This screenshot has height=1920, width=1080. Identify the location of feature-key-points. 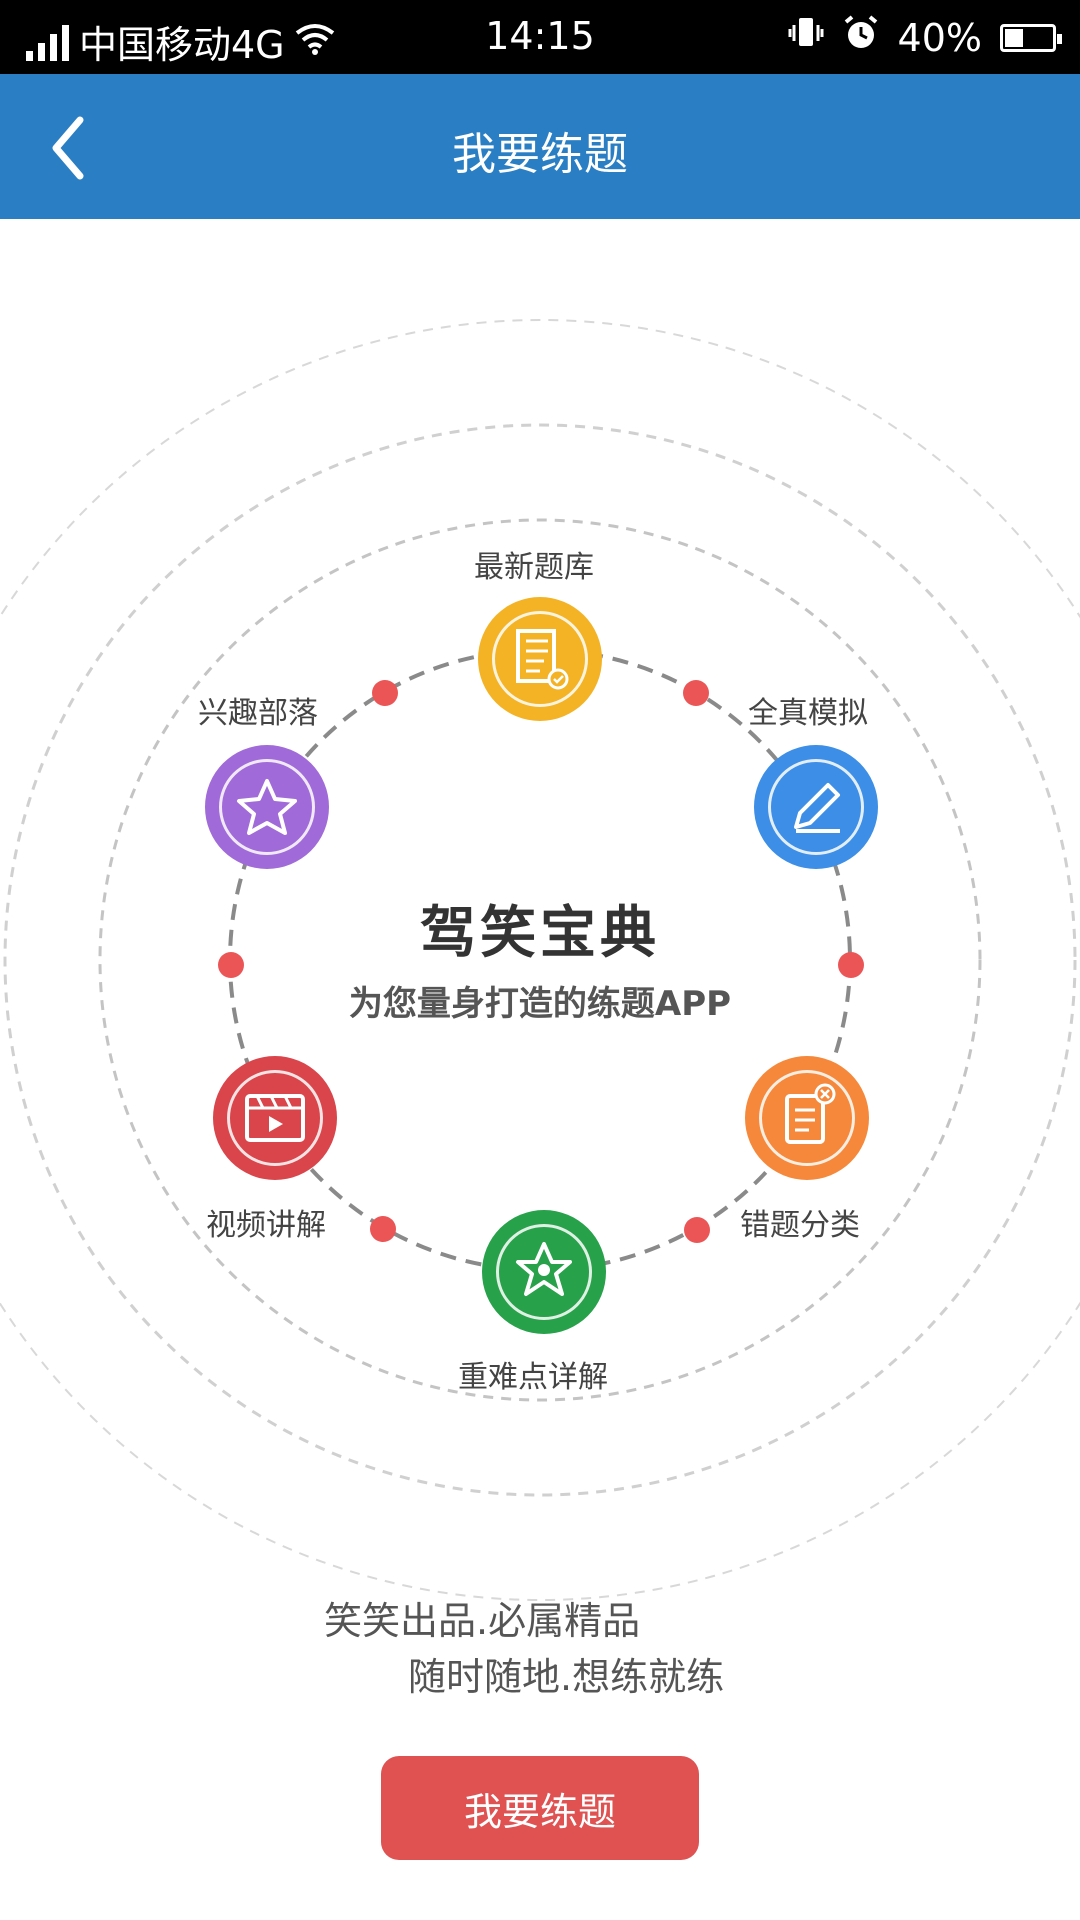
(544, 1272).